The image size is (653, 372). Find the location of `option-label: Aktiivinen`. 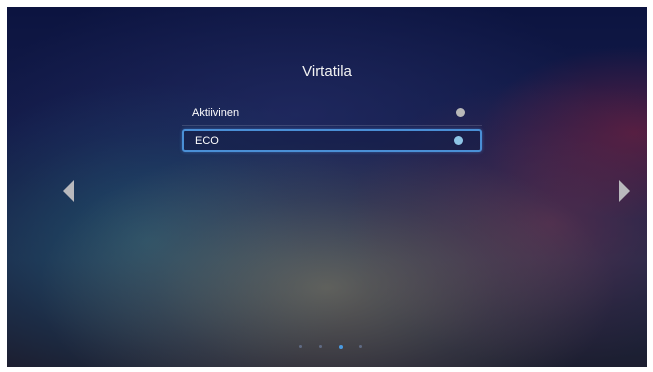

option-label: Aktiivinen is located at coordinates (216, 113).